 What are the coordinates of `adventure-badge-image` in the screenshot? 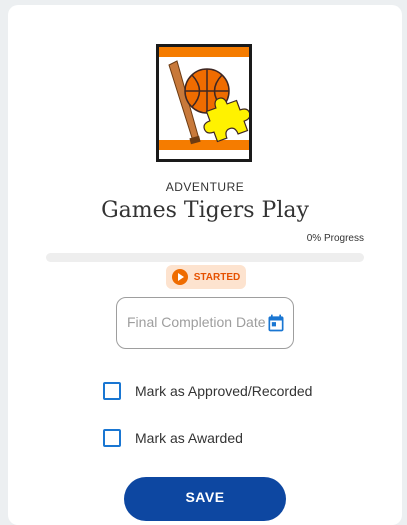 It's located at (204, 103).